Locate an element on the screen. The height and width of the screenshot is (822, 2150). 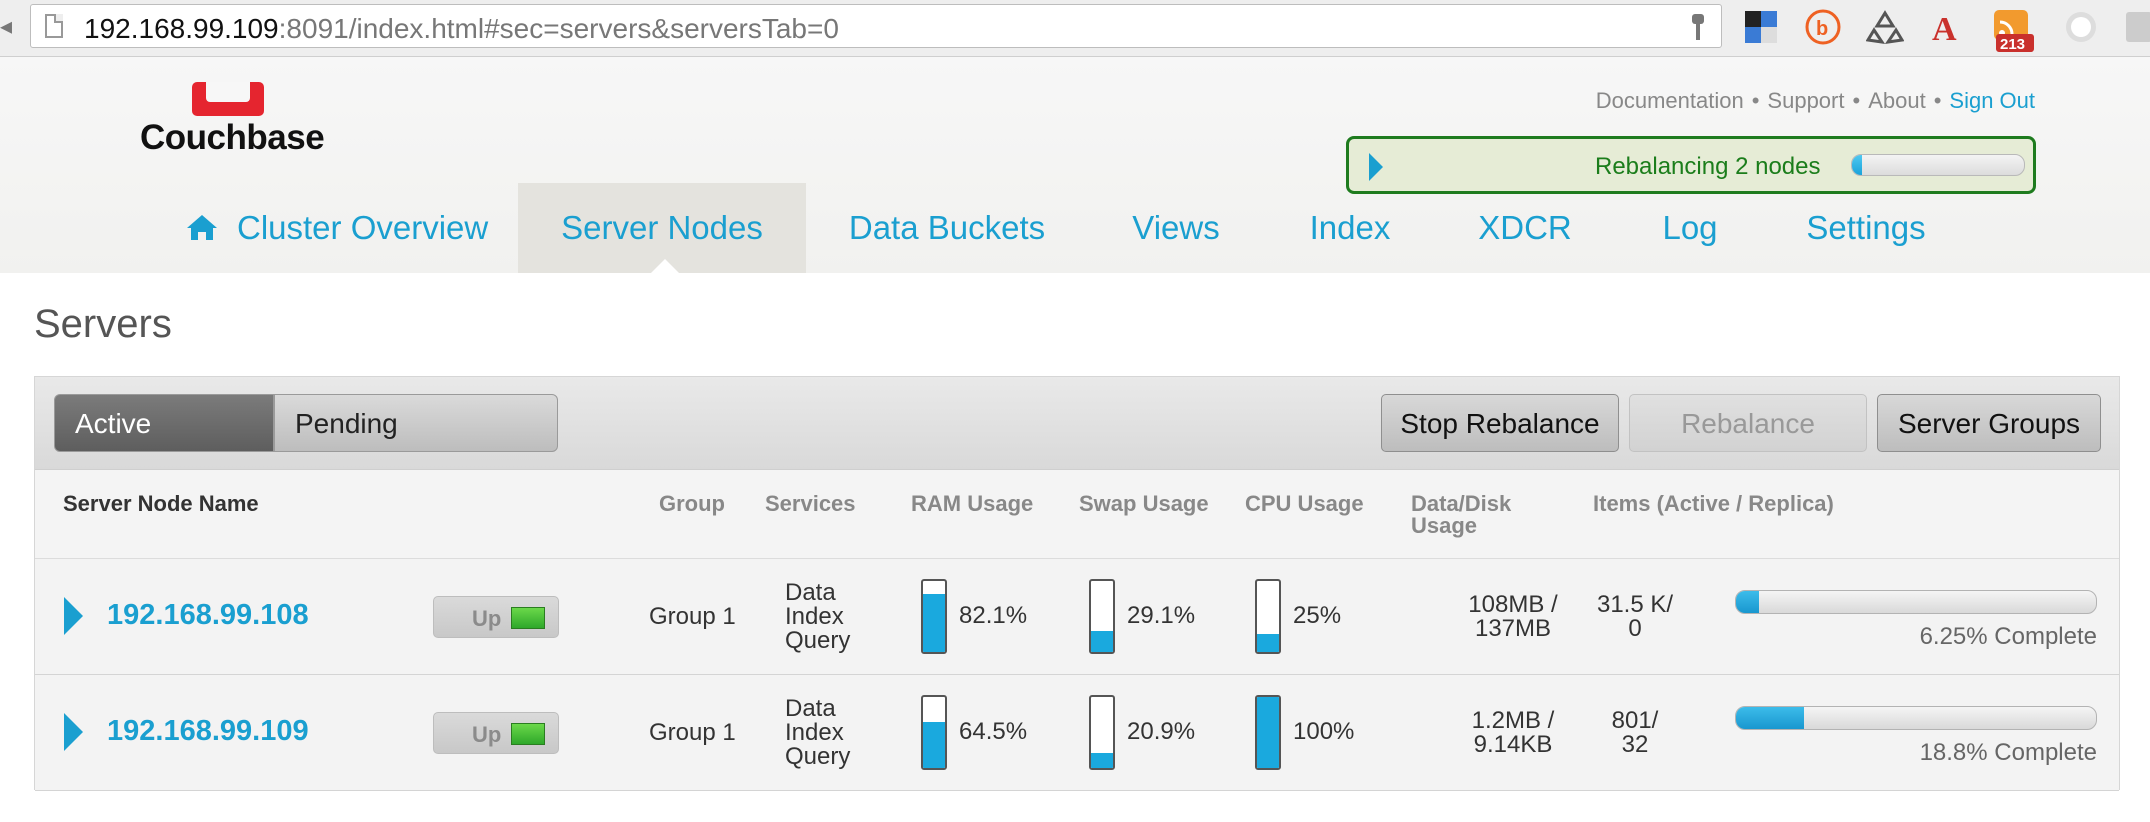
server-node-name: 192.168.99.109 is located at coordinates (208, 731).